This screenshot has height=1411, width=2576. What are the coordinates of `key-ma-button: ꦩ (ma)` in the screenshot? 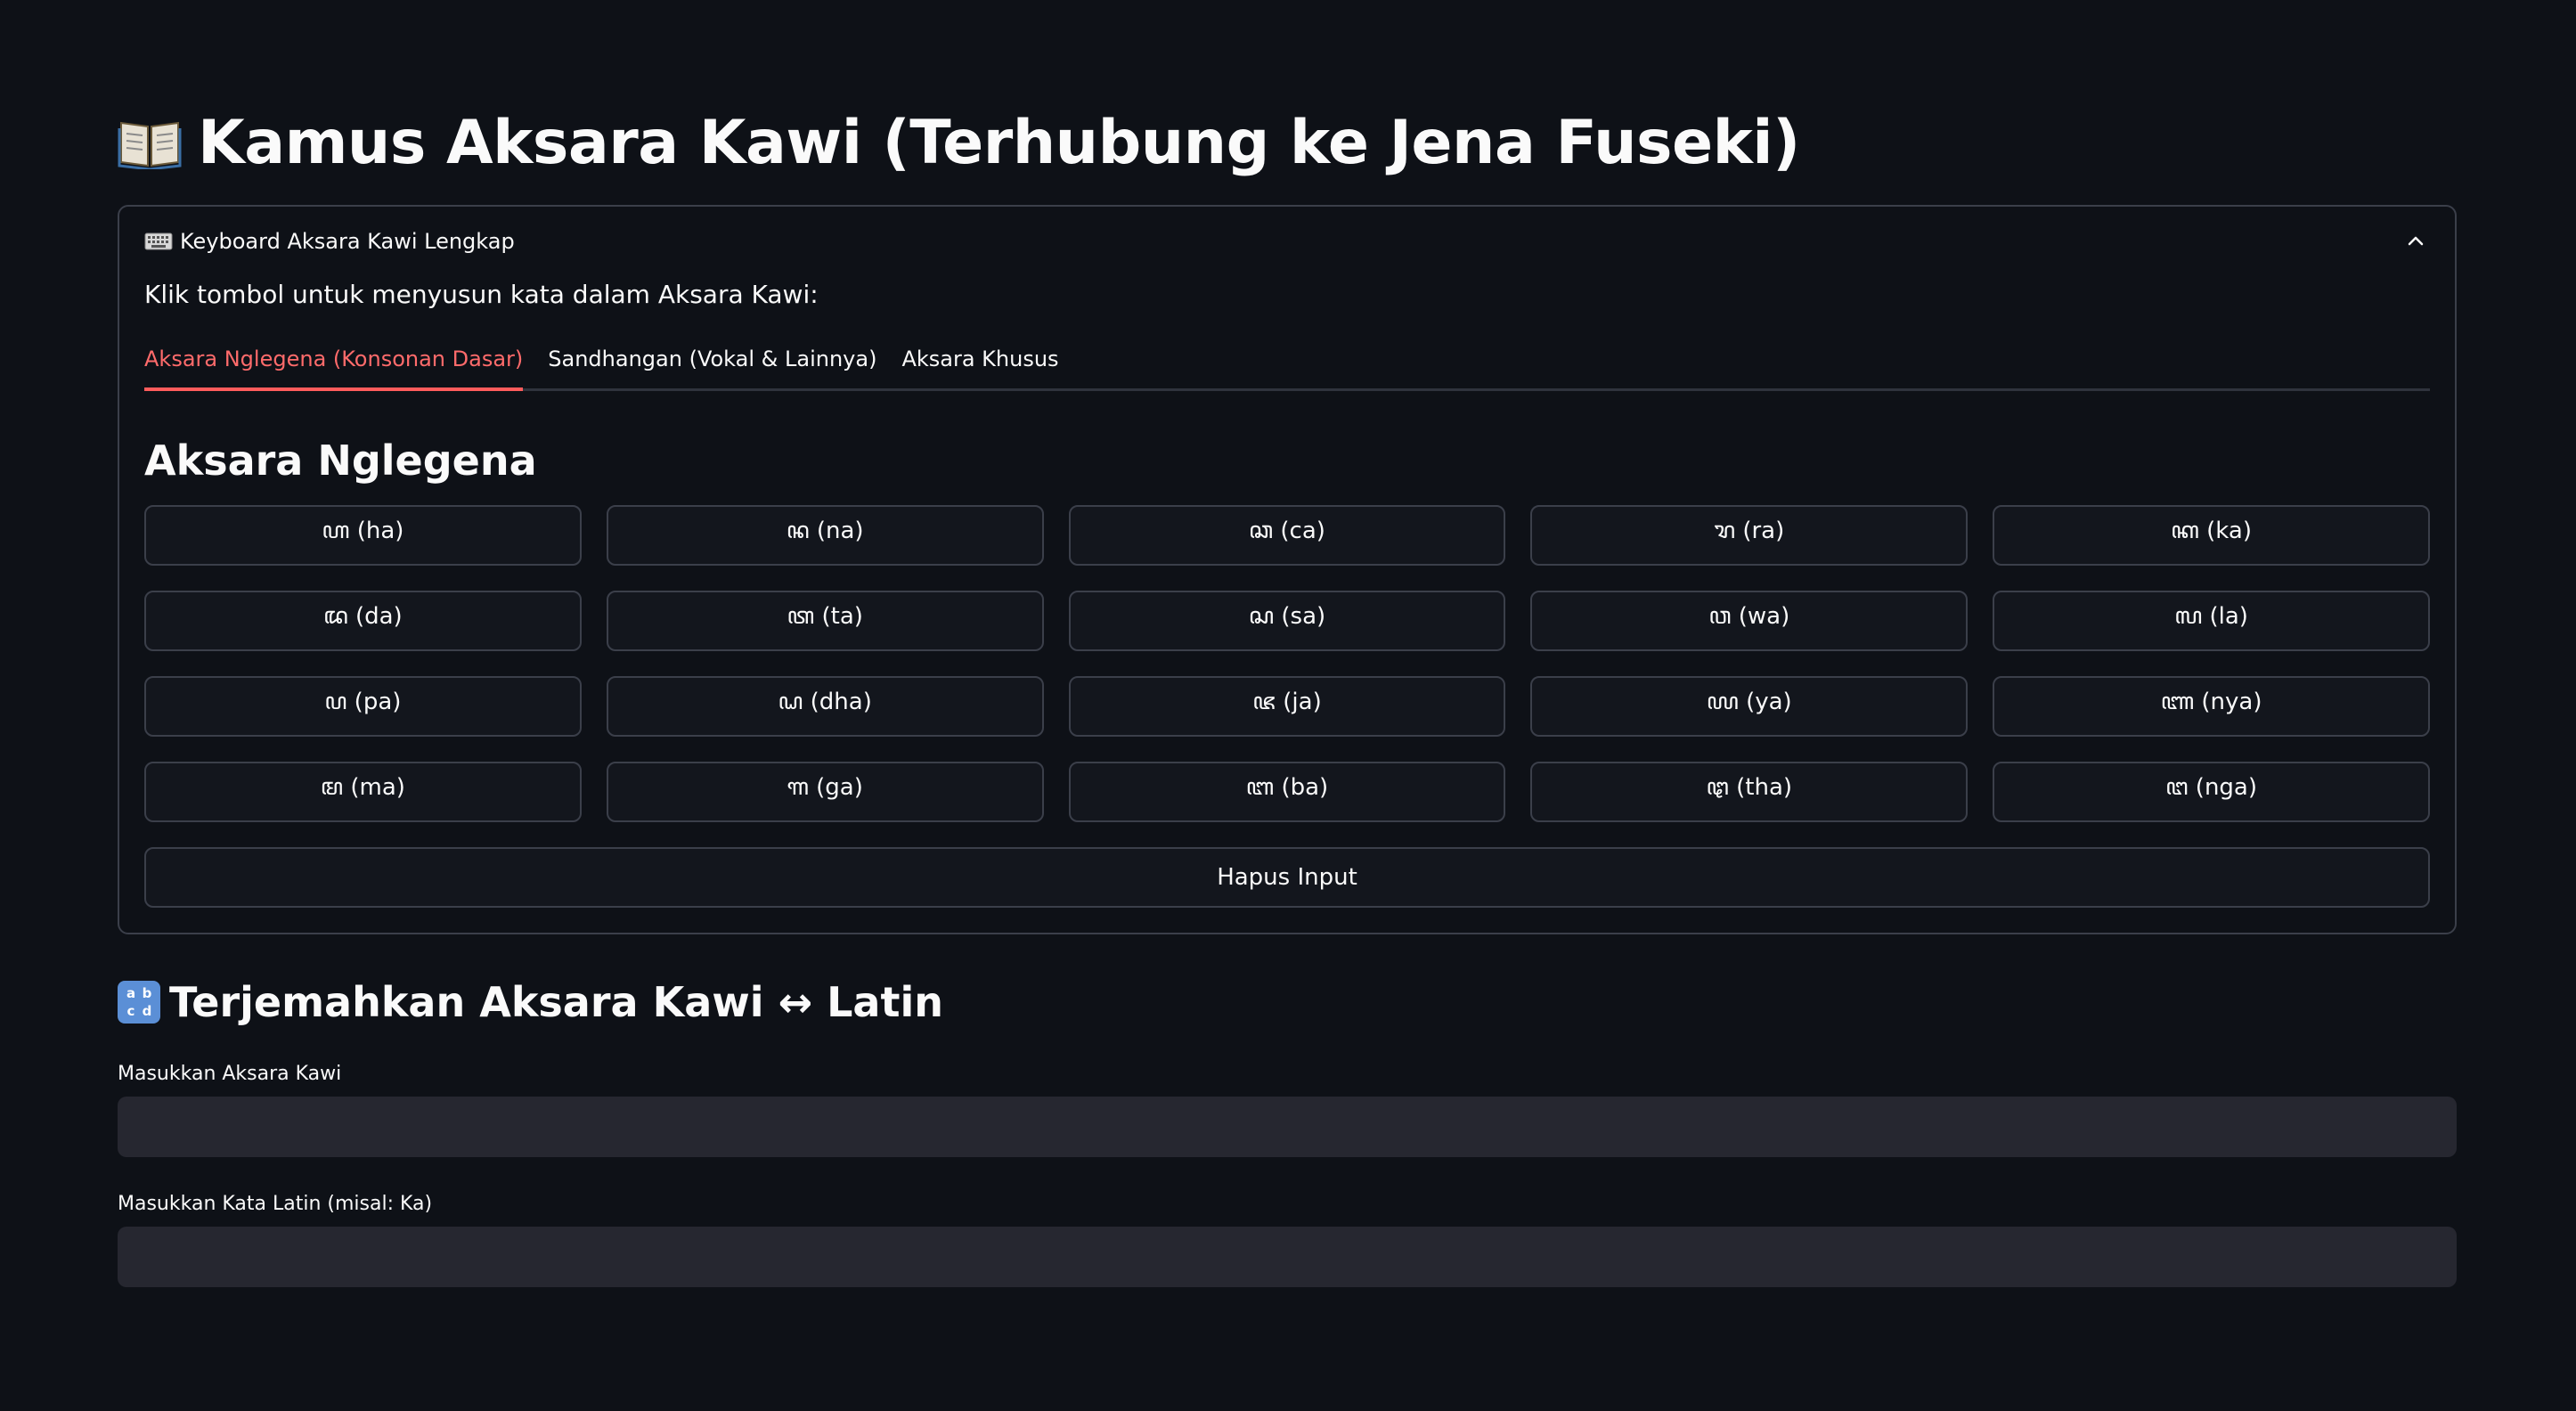 It's located at (363, 792).